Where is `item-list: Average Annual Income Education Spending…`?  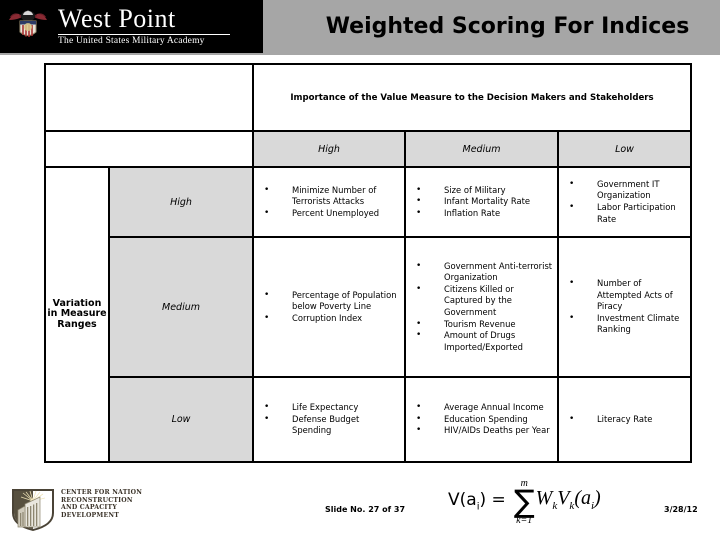 item-list: Average Annual Income Education Spending… is located at coordinates (481, 419).